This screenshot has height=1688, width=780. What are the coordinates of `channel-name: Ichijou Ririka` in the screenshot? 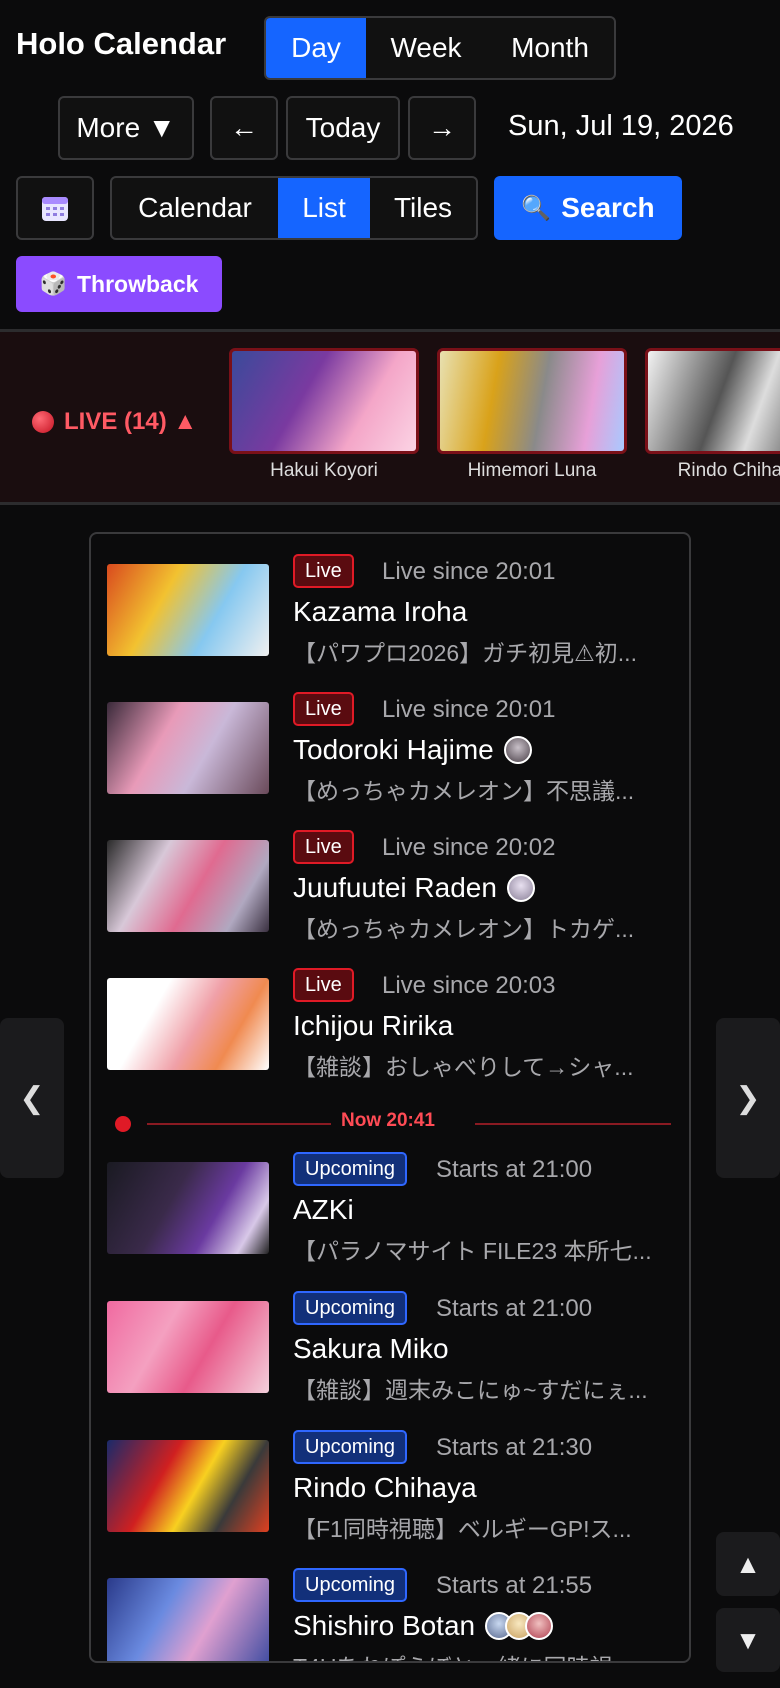 It's located at (373, 1025).